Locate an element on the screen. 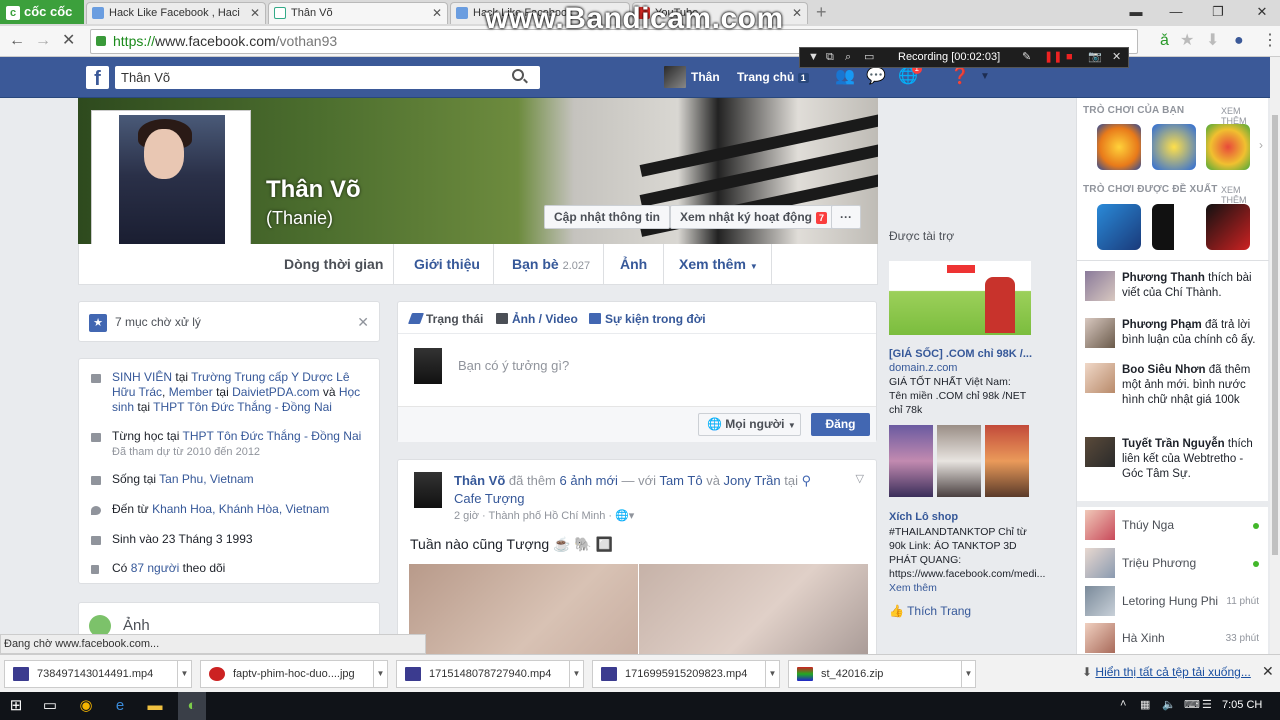 This screenshot has height=720, width=1280. bandicam-menu-icon: ▼ is located at coordinates (813, 57).